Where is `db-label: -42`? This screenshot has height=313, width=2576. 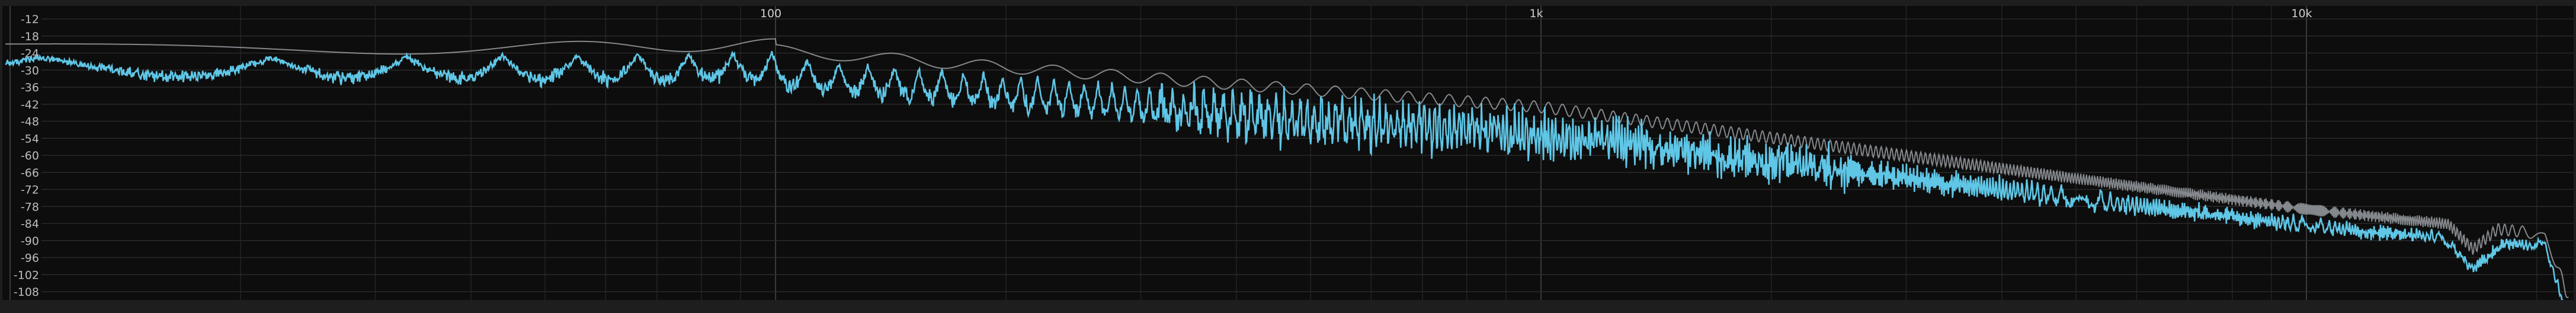
db-label: -42 is located at coordinates (30, 104).